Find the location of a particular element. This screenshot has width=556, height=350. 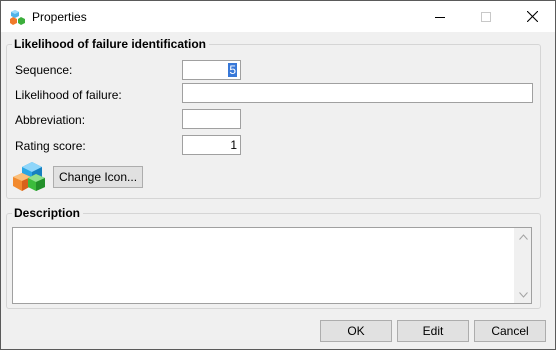

maximize-icon is located at coordinates (486, 16).